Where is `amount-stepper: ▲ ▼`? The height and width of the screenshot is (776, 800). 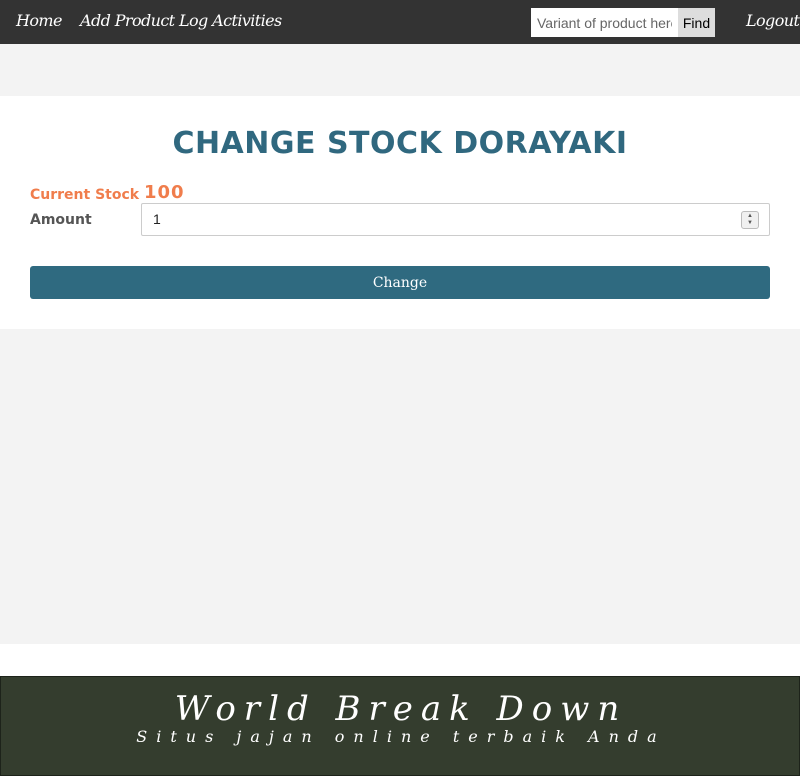
amount-stepper: ▲ ▼ is located at coordinates (750, 220).